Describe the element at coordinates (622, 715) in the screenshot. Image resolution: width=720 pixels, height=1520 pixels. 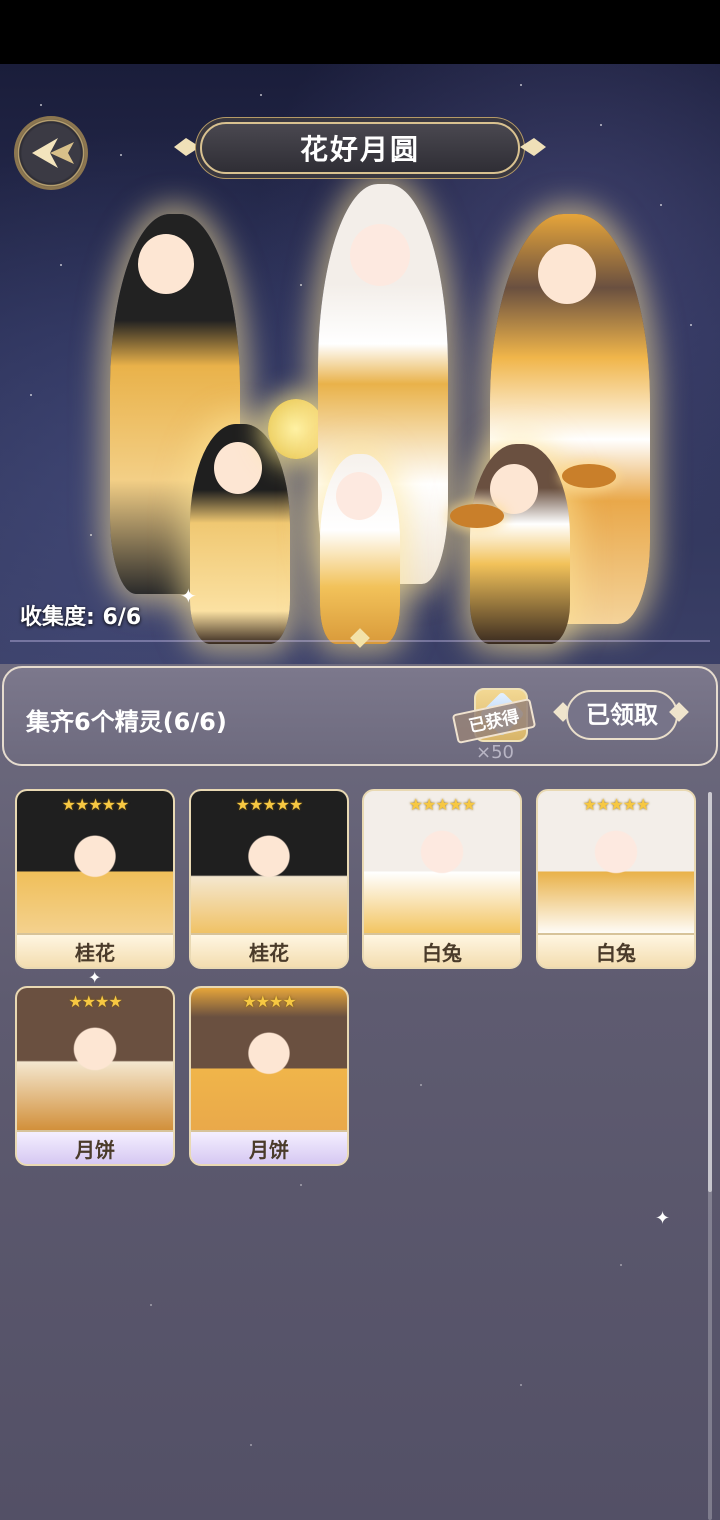
I see `claimed-button: 已领取` at that location.